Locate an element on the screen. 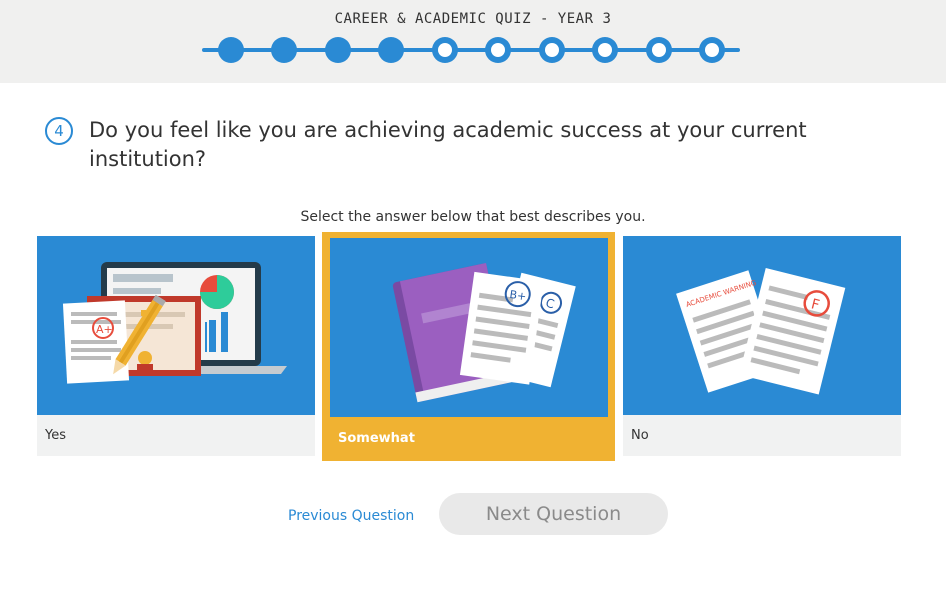  progress-tracker is located at coordinates (472, 50).